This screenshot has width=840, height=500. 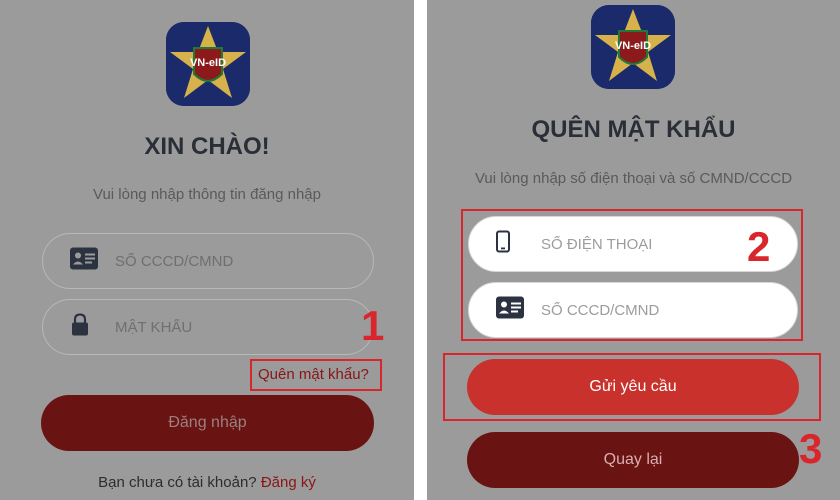 What do you see at coordinates (207, 194) in the screenshot?
I see `page-subtitle: Vui lòng nhập thông tin đăng nhập` at bounding box center [207, 194].